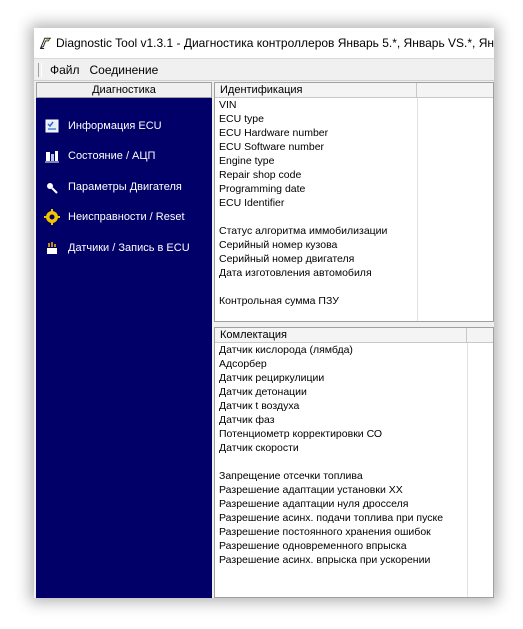  Describe the element at coordinates (341, 335) in the screenshot. I see `equipment-column-header: Комлектация` at that location.